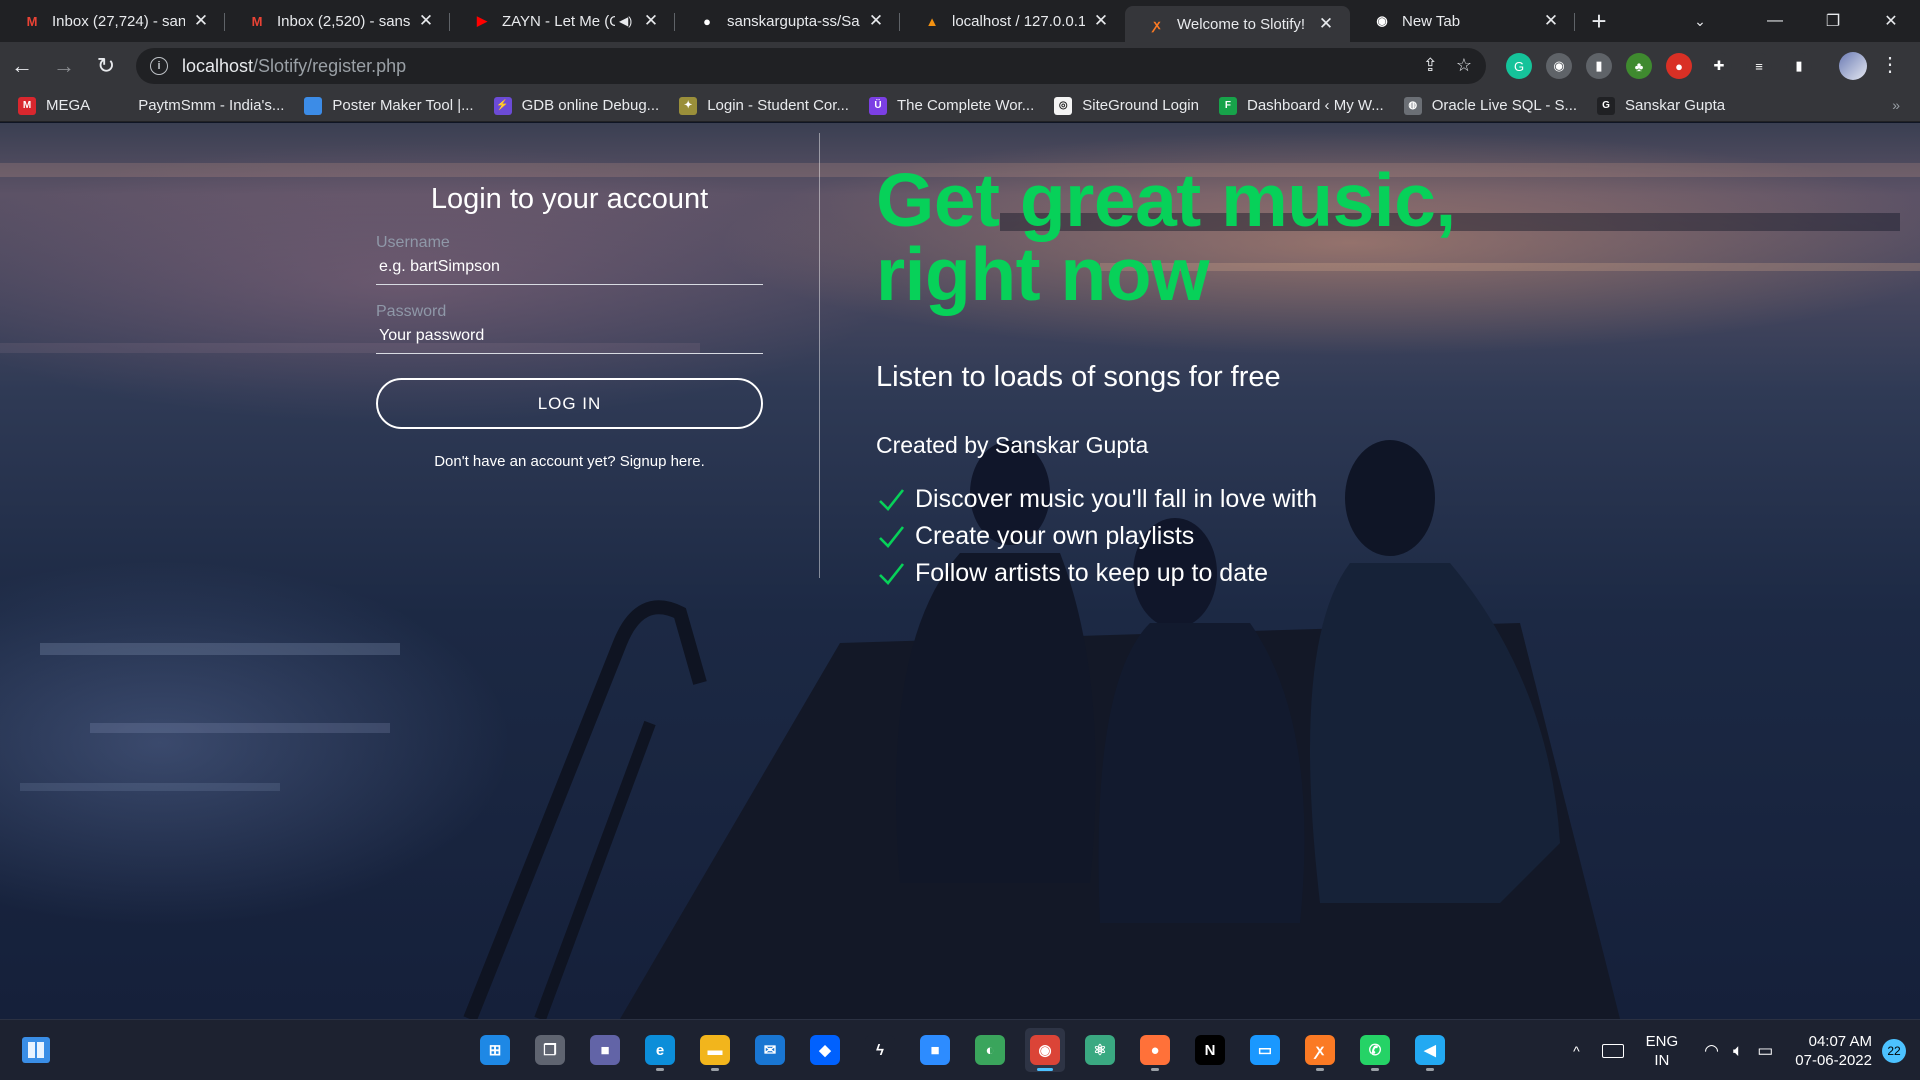  What do you see at coordinates (1719, 66) in the screenshot?
I see `puzzle-icon: ✚` at bounding box center [1719, 66].